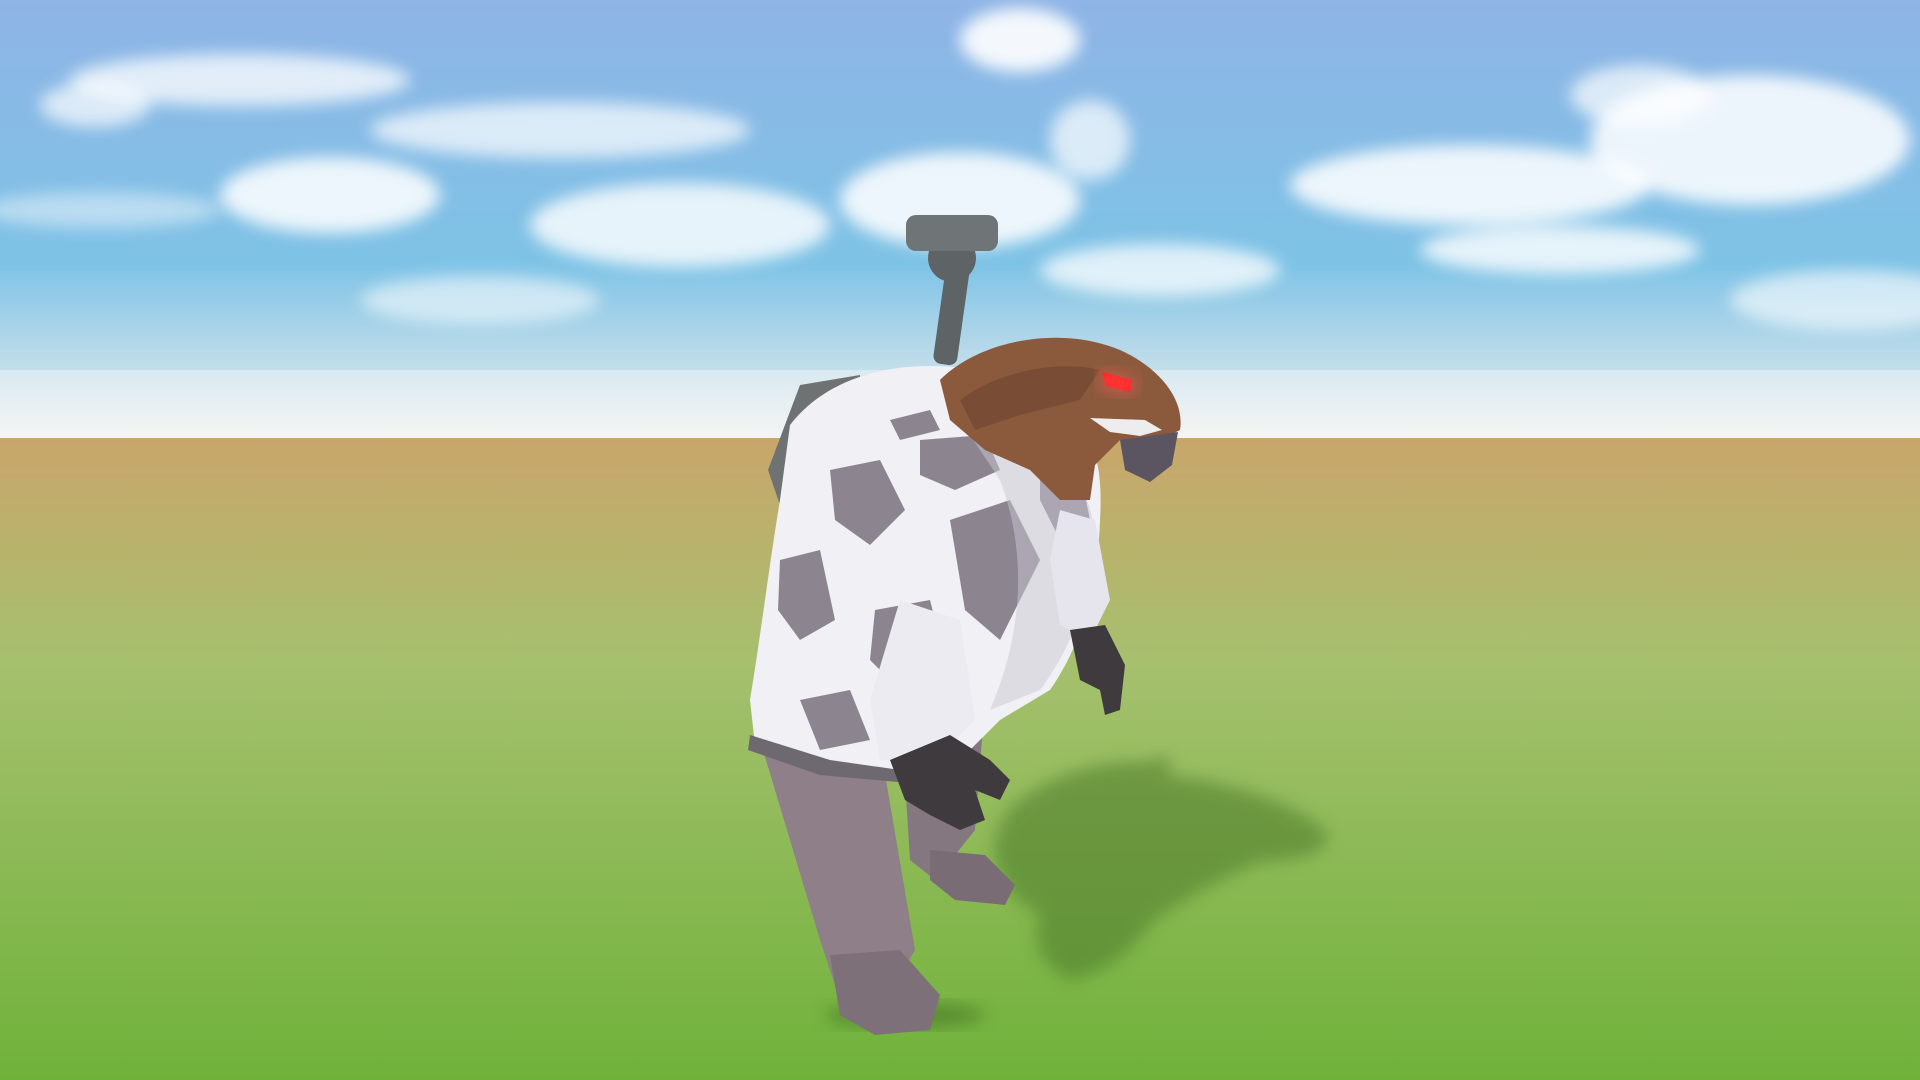 The width and height of the screenshot is (1920, 1080). I want to click on antenna-cap, so click(952, 233).